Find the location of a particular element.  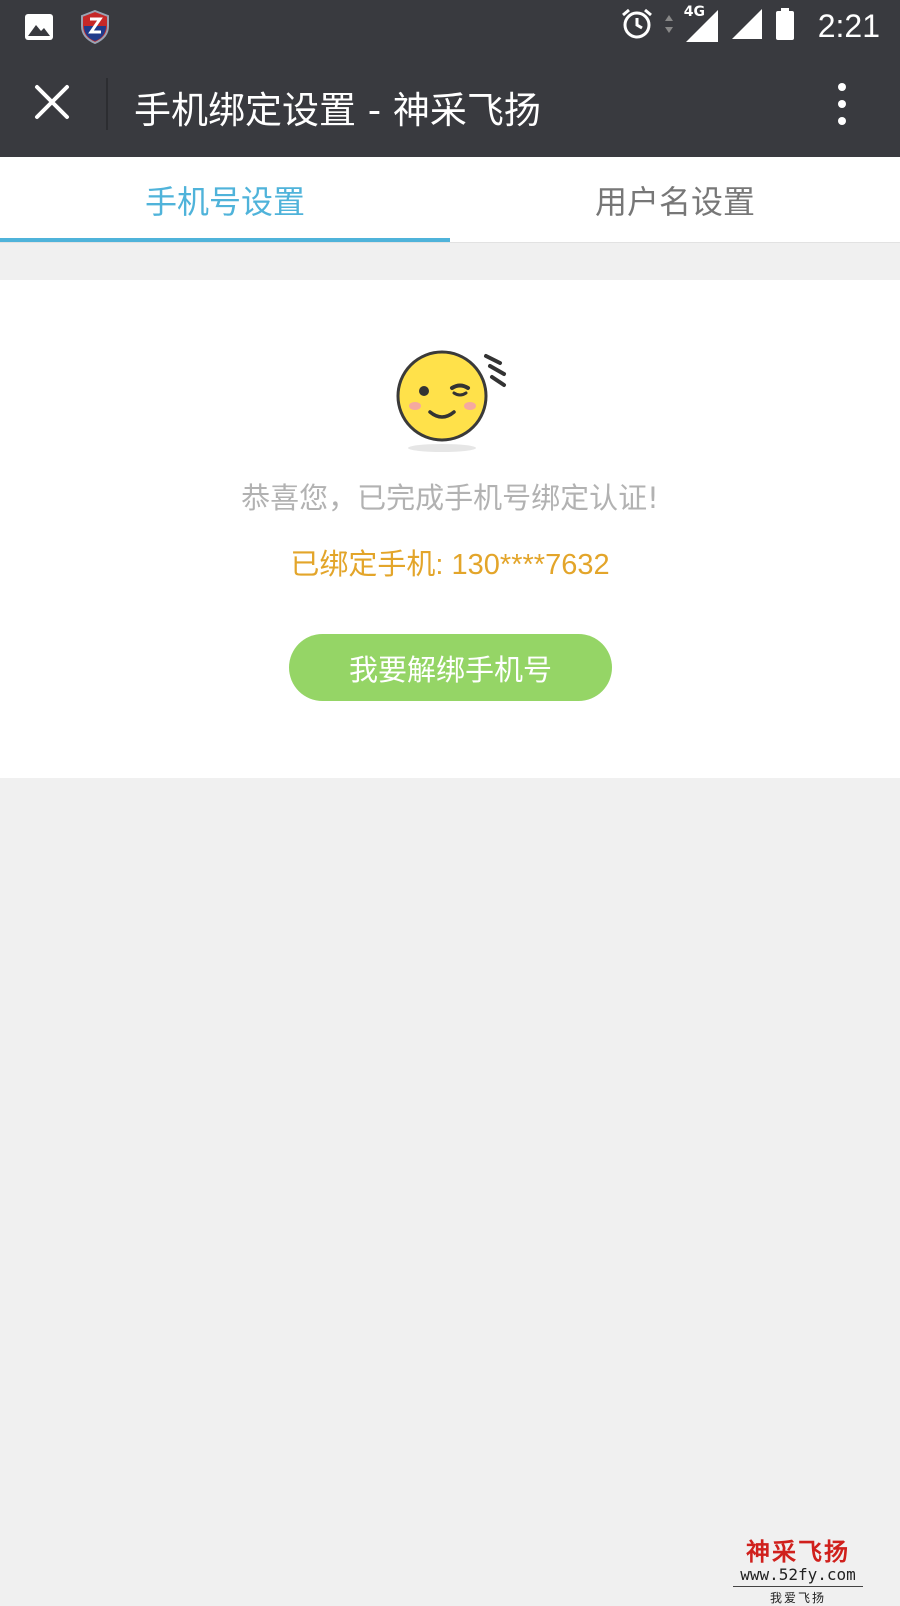

congrats-message: 恭喜您，已完成手机号绑定认证! is located at coordinates (450, 498).